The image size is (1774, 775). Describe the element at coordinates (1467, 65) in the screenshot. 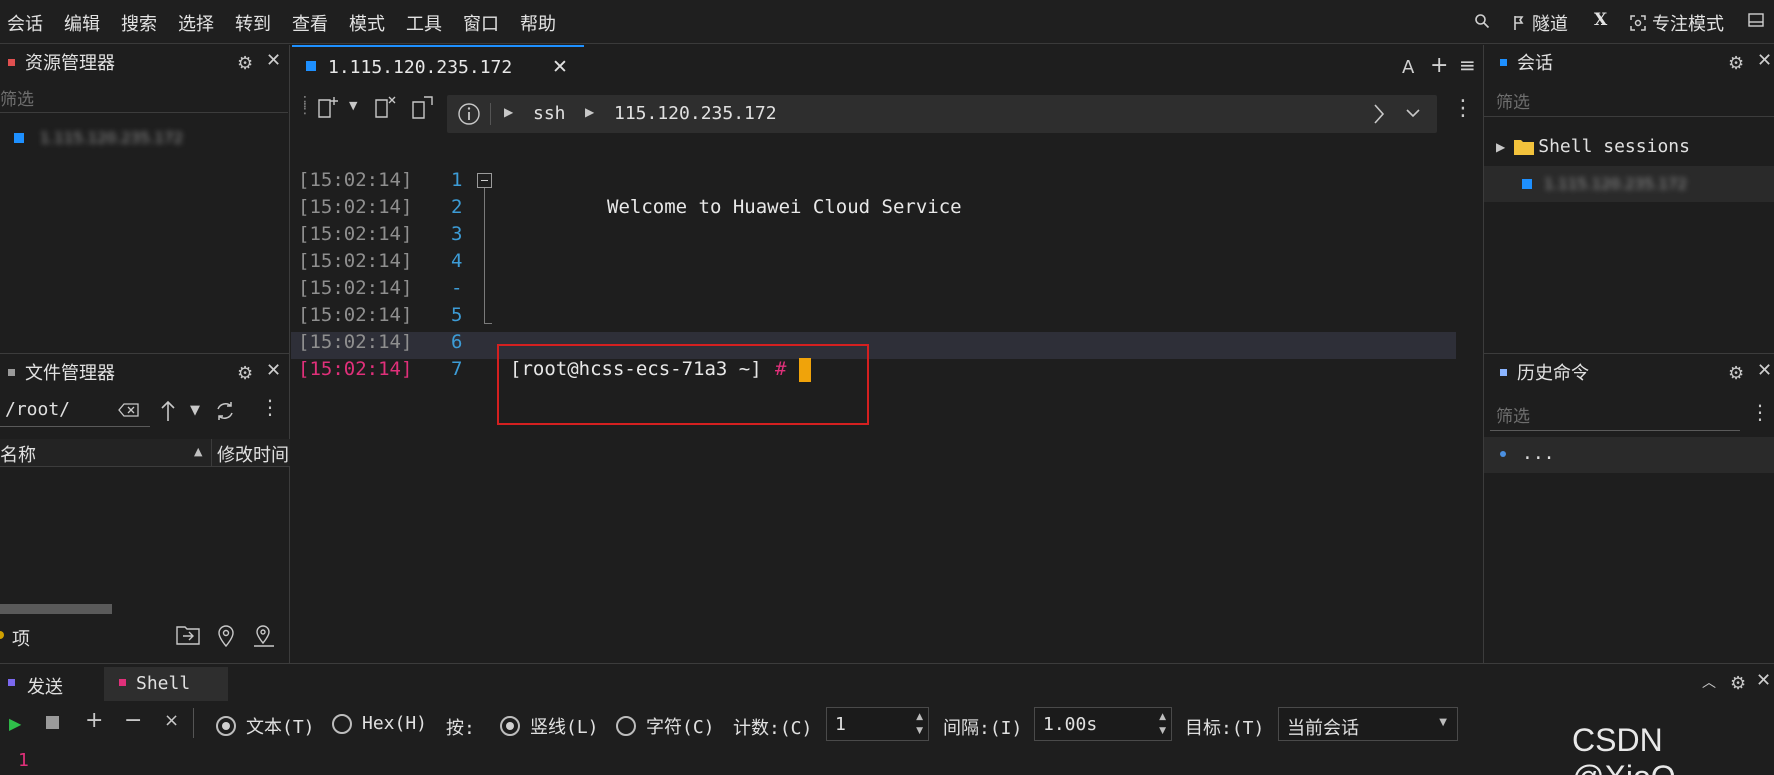

I see `tab-menu-button: ≡` at that location.